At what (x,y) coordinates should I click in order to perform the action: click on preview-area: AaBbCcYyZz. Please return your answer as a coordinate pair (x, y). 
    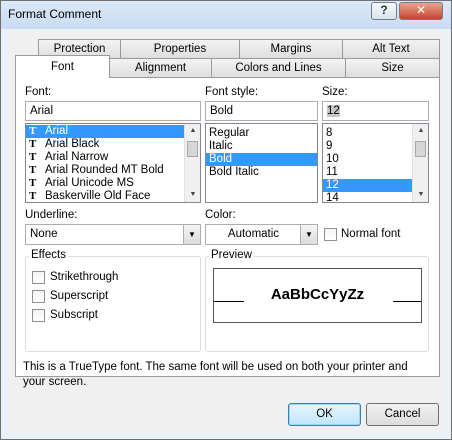
    Looking at the image, I should click on (317, 295).